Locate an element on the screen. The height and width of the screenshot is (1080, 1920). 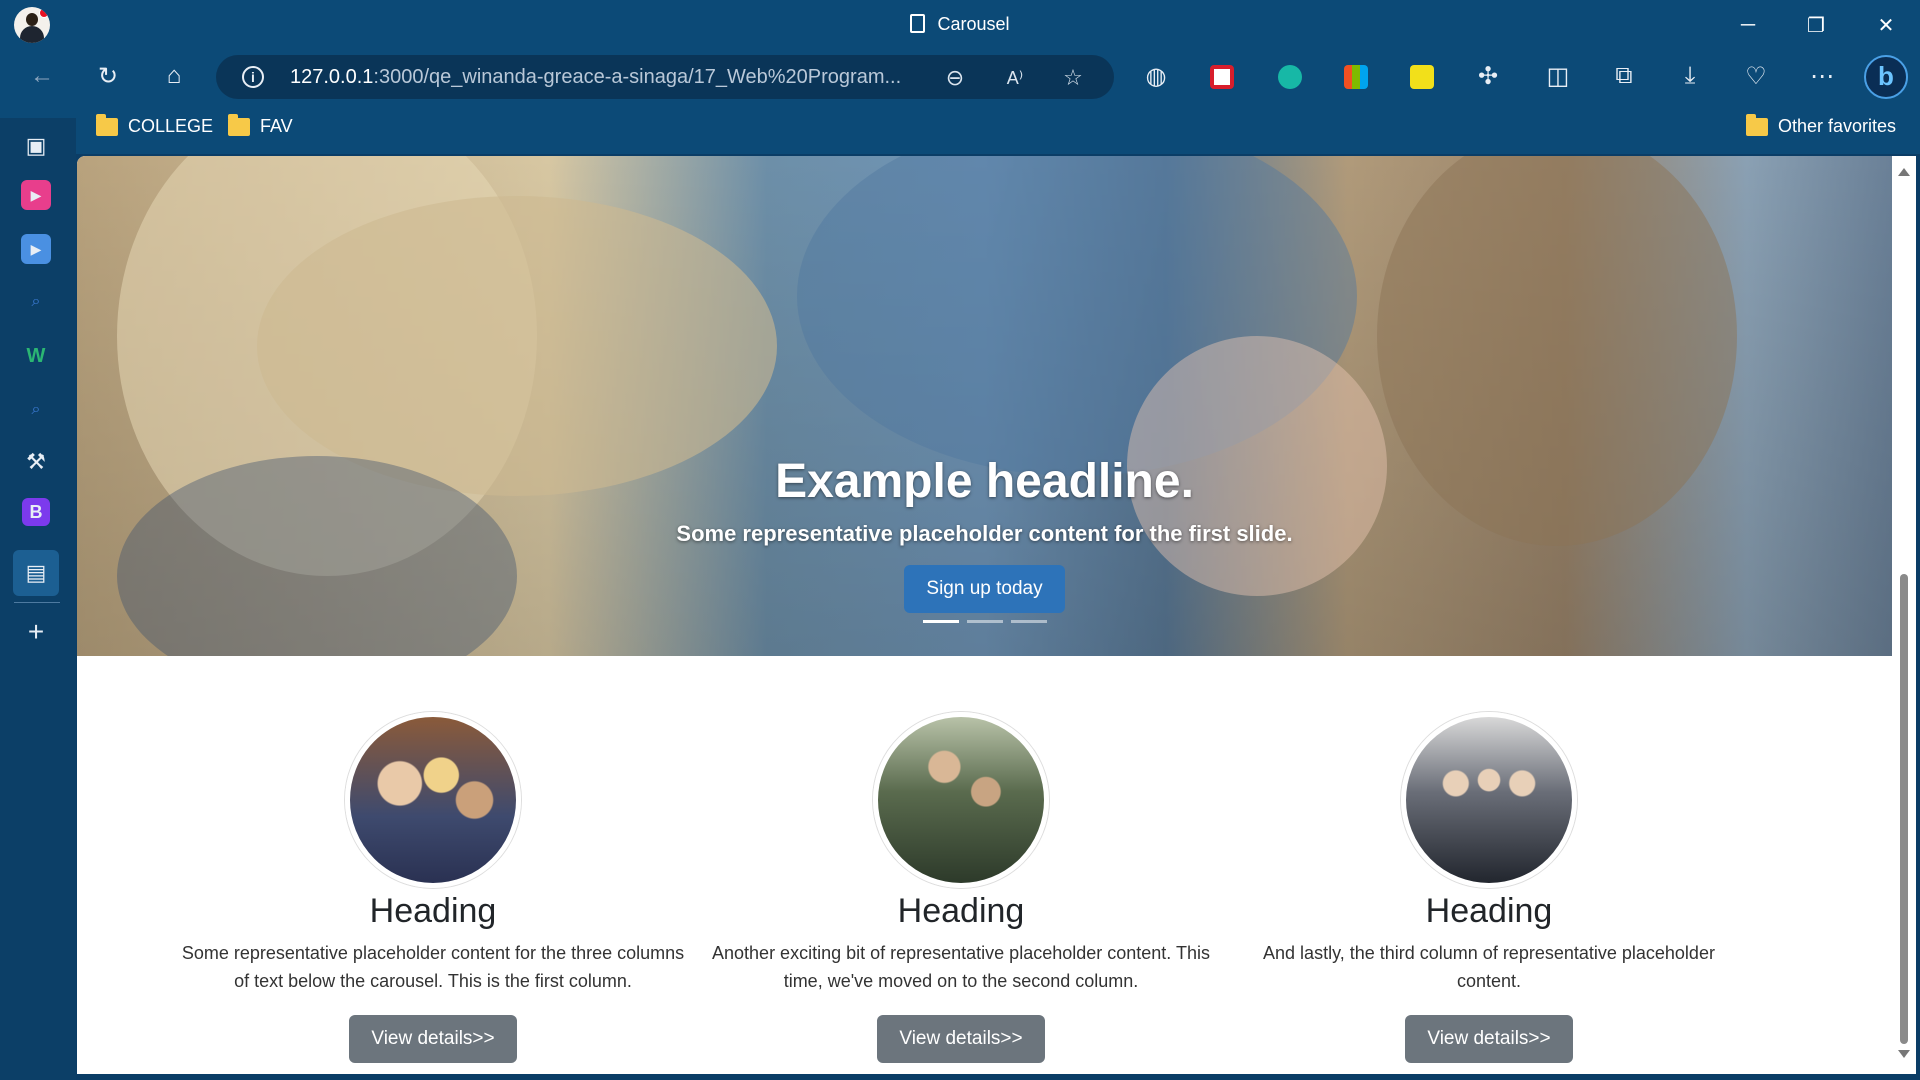
play-icon: ▶ is located at coordinates (36, 249).